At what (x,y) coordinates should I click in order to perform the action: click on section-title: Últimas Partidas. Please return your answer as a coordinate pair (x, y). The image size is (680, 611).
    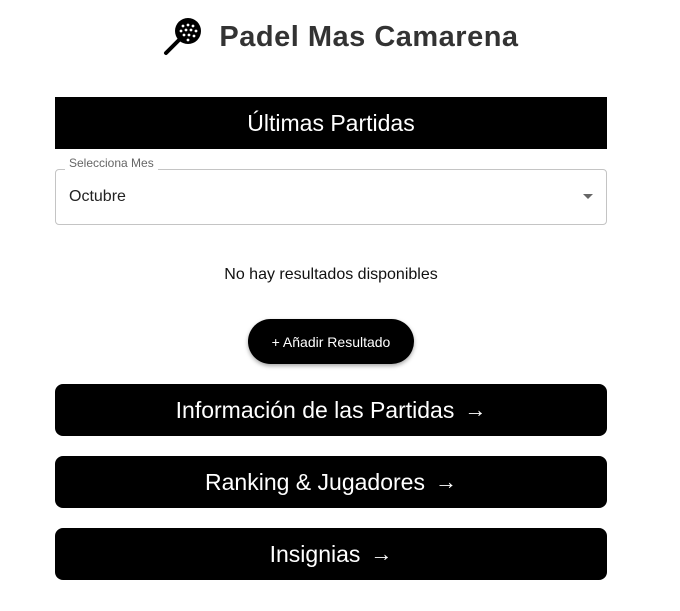
    Looking at the image, I should click on (331, 122).